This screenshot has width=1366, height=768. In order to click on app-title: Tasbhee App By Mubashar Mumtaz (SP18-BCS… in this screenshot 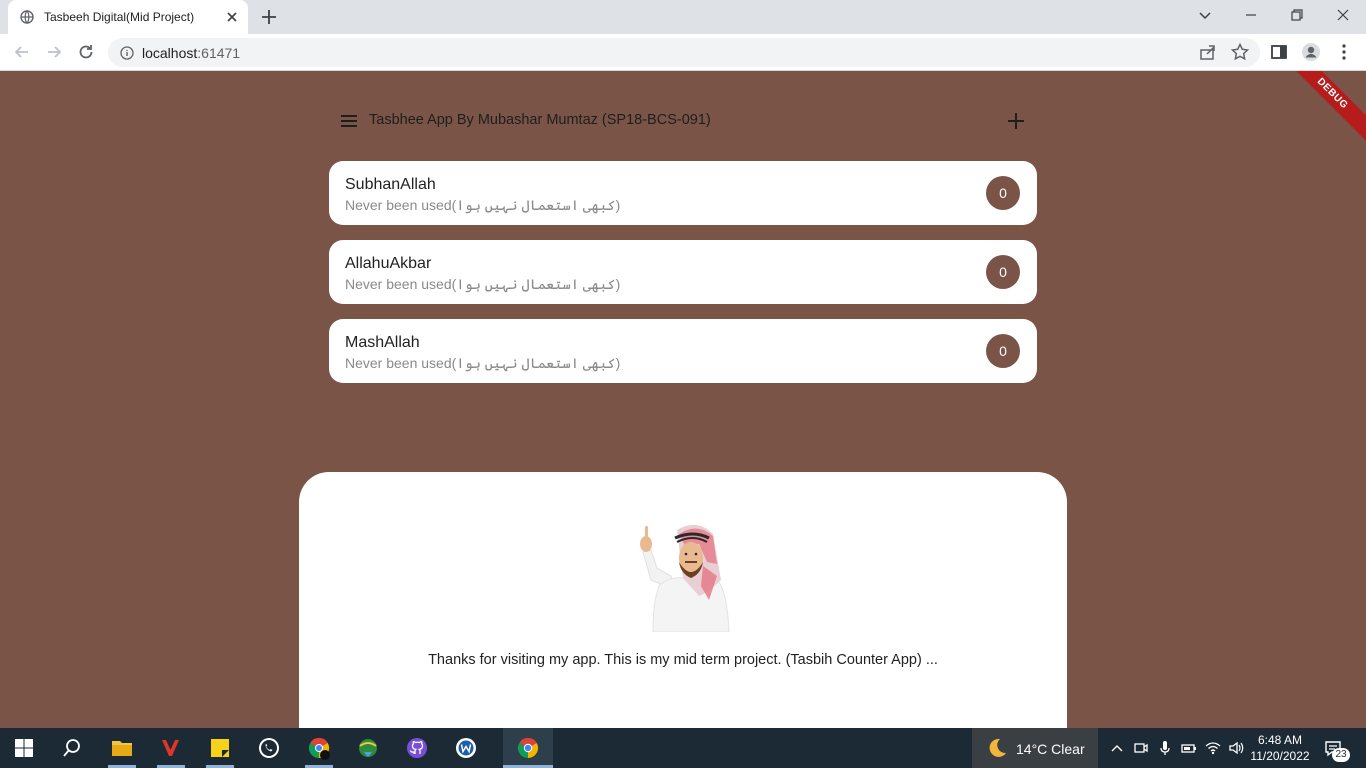, I will do `click(540, 120)`.